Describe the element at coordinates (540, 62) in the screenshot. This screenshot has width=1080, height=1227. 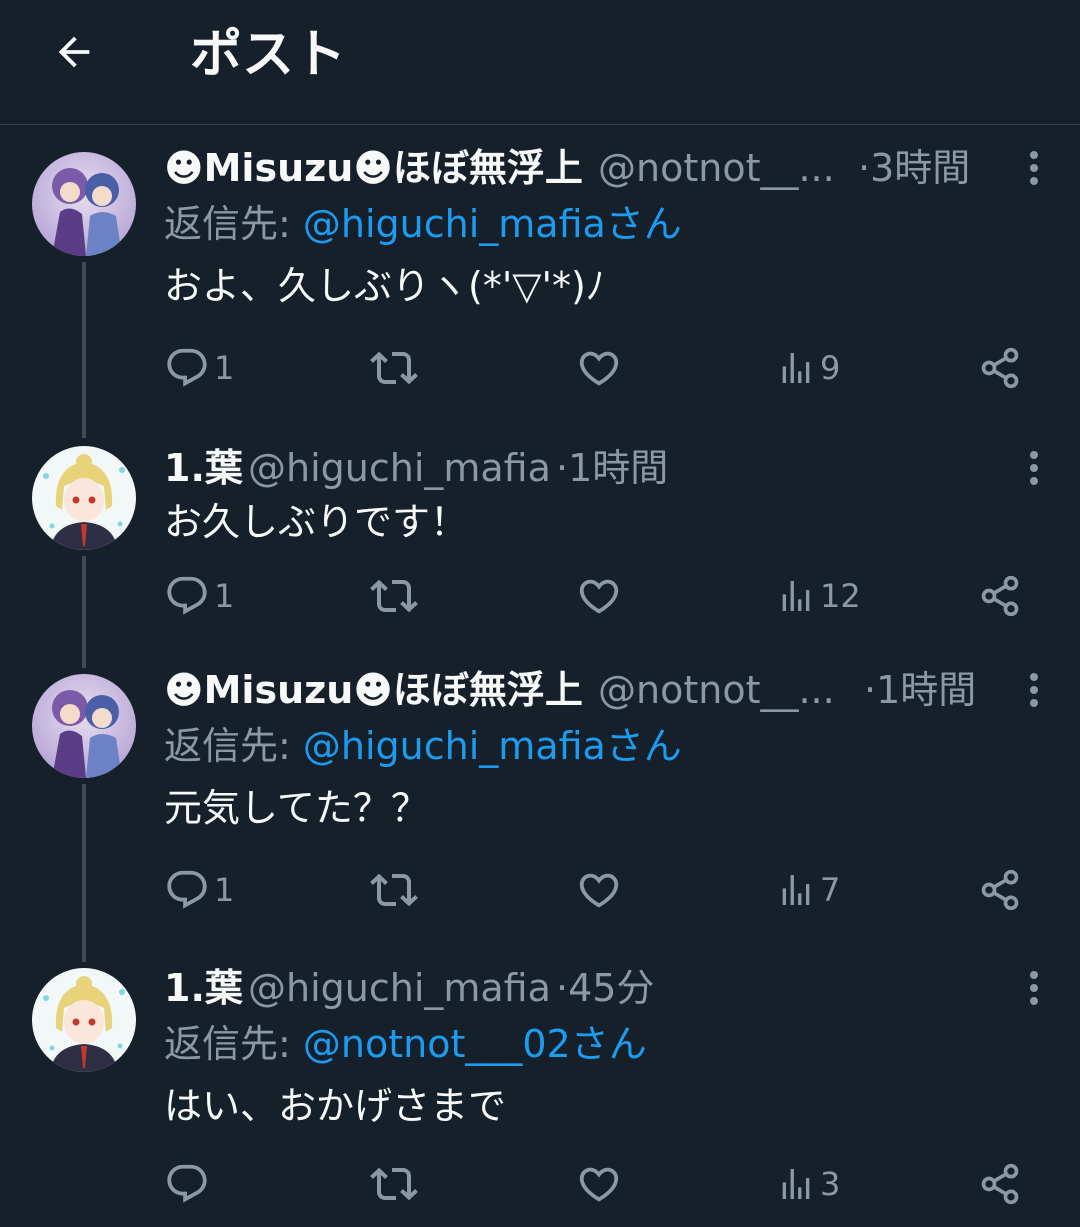
I see `top-app-bar: ポスト` at that location.